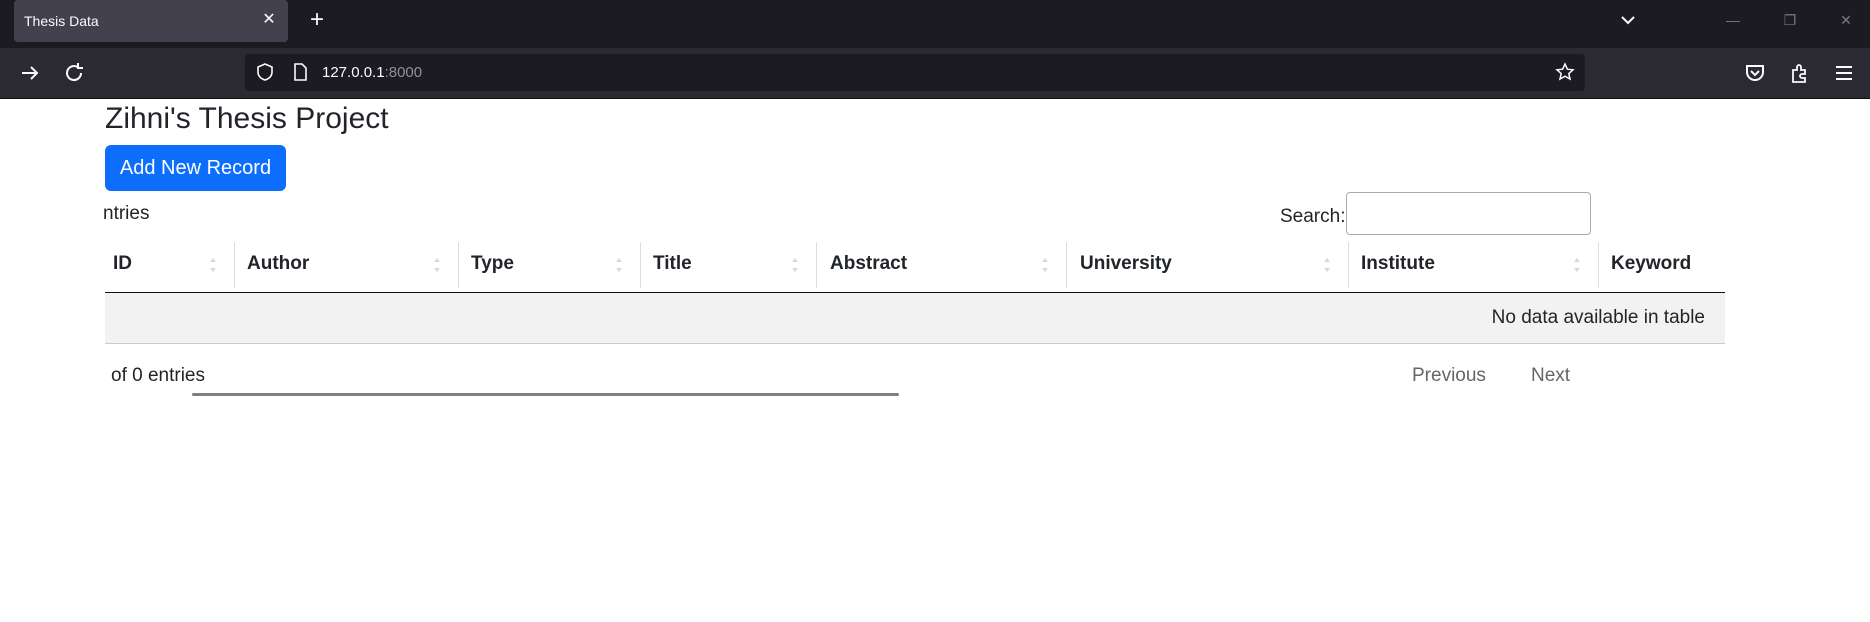  What do you see at coordinates (1598, 317) in the screenshot?
I see `empty-table-message: No data available in table` at bounding box center [1598, 317].